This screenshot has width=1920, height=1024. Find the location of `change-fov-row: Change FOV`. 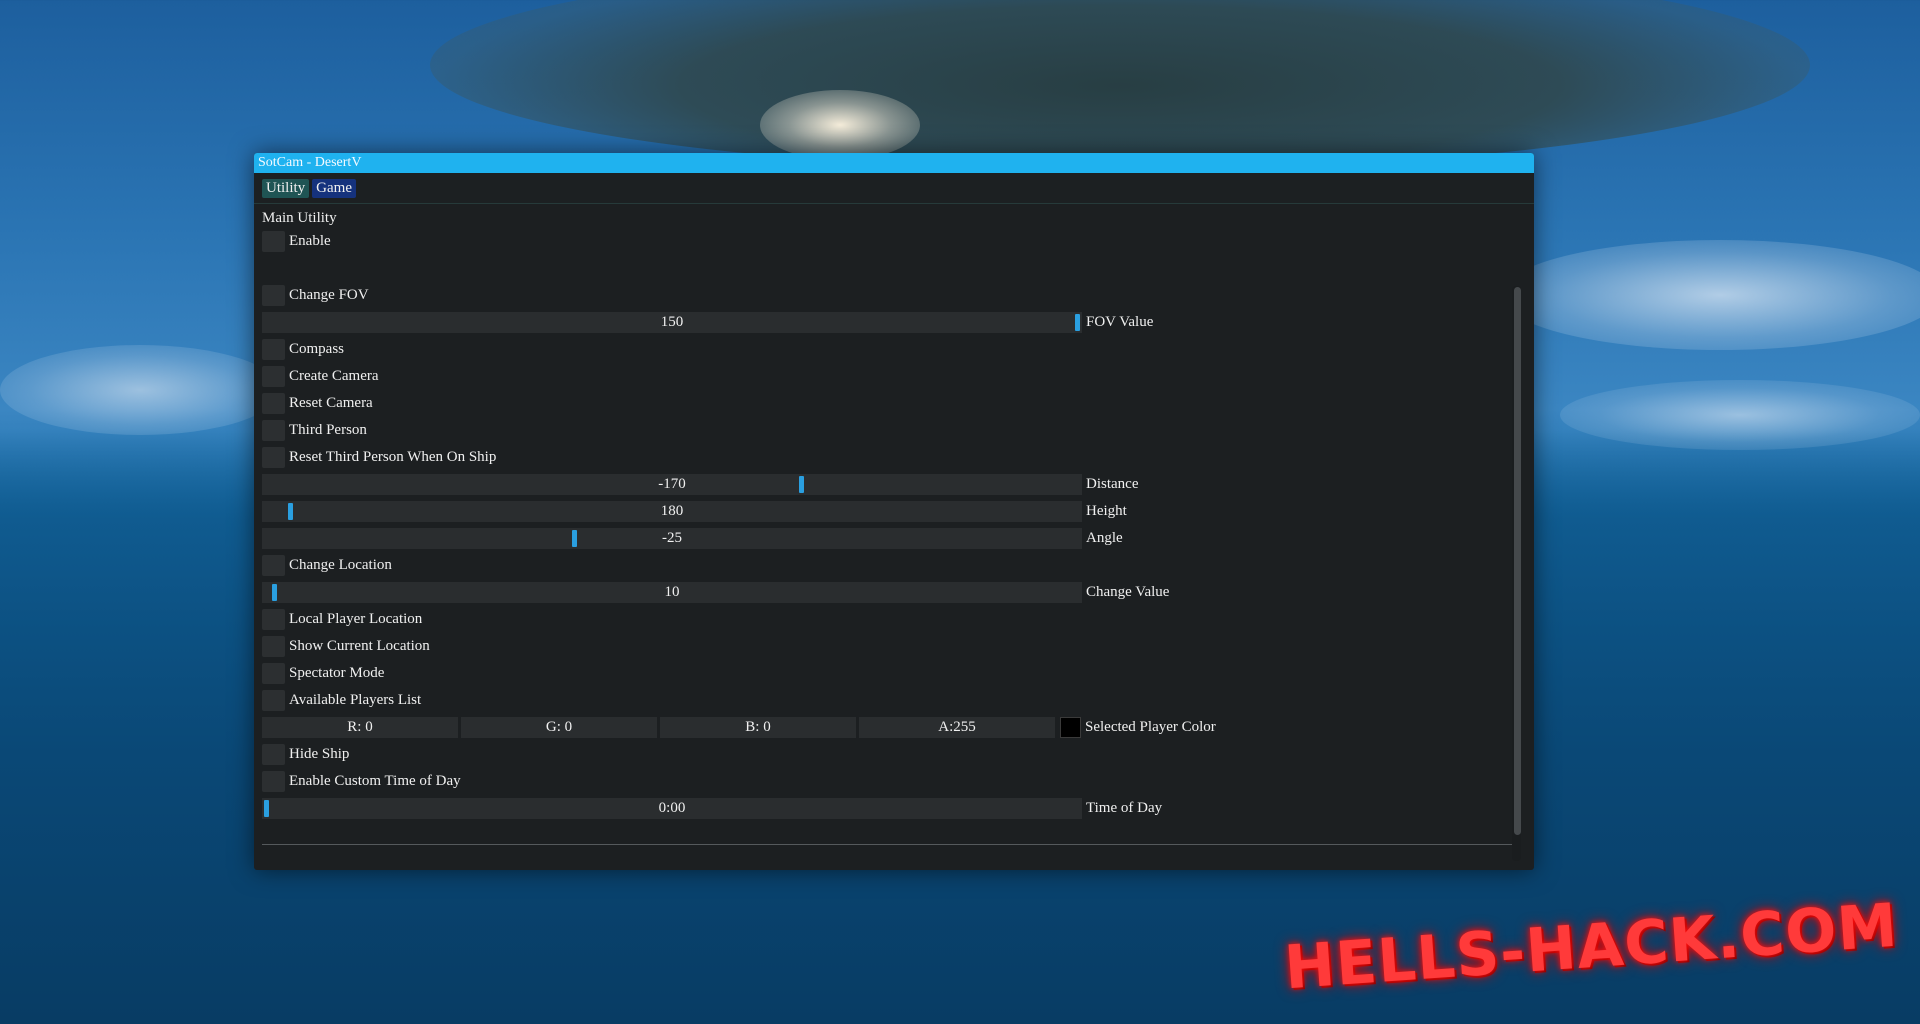

change-fov-row: Change FOV is located at coordinates (898, 295).